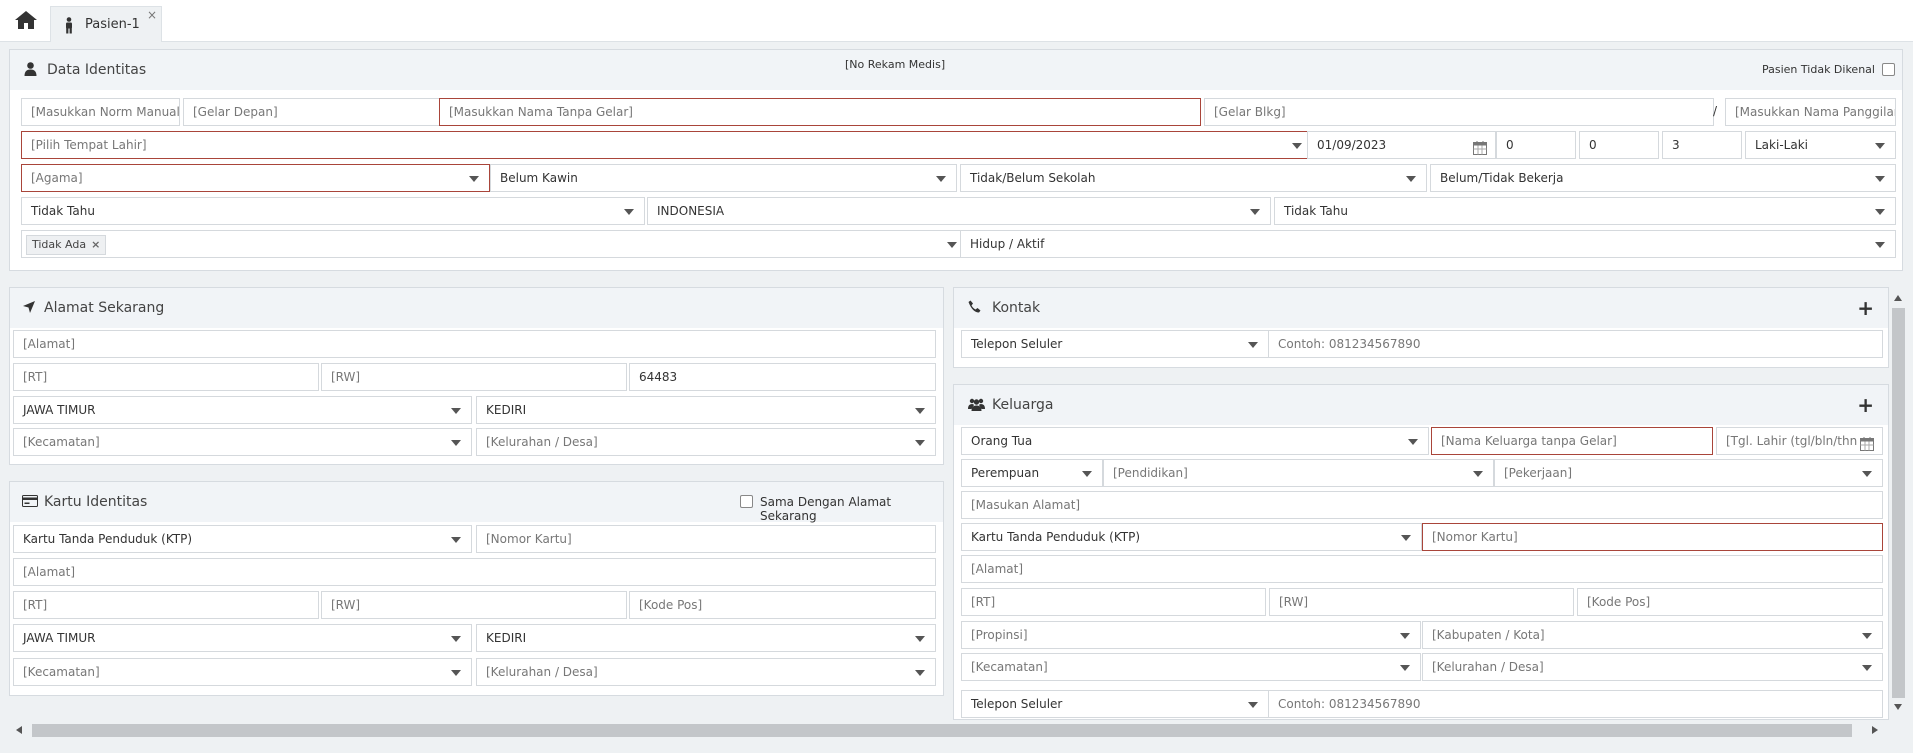 This screenshot has height=753, width=1913. Describe the element at coordinates (1195, 441) in the screenshot. I see `hubungan-select: Orang Tua` at that location.